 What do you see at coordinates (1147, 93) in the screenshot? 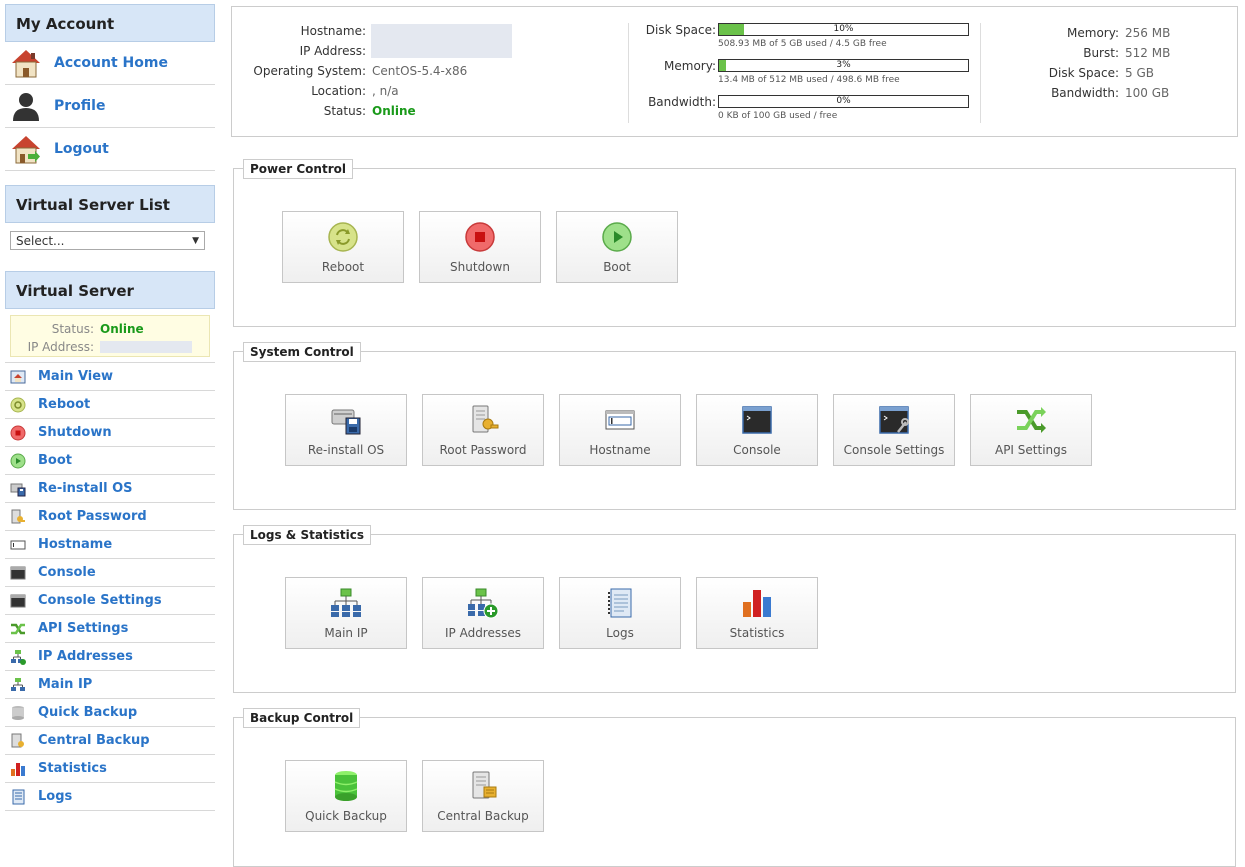
I see `limit-bandwidth-value: 100 GB` at bounding box center [1147, 93].